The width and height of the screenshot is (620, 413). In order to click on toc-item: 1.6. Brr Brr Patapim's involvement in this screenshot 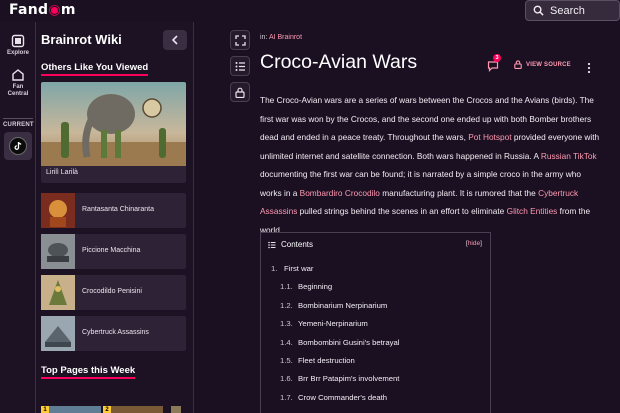, I will do `click(378, 383)`.